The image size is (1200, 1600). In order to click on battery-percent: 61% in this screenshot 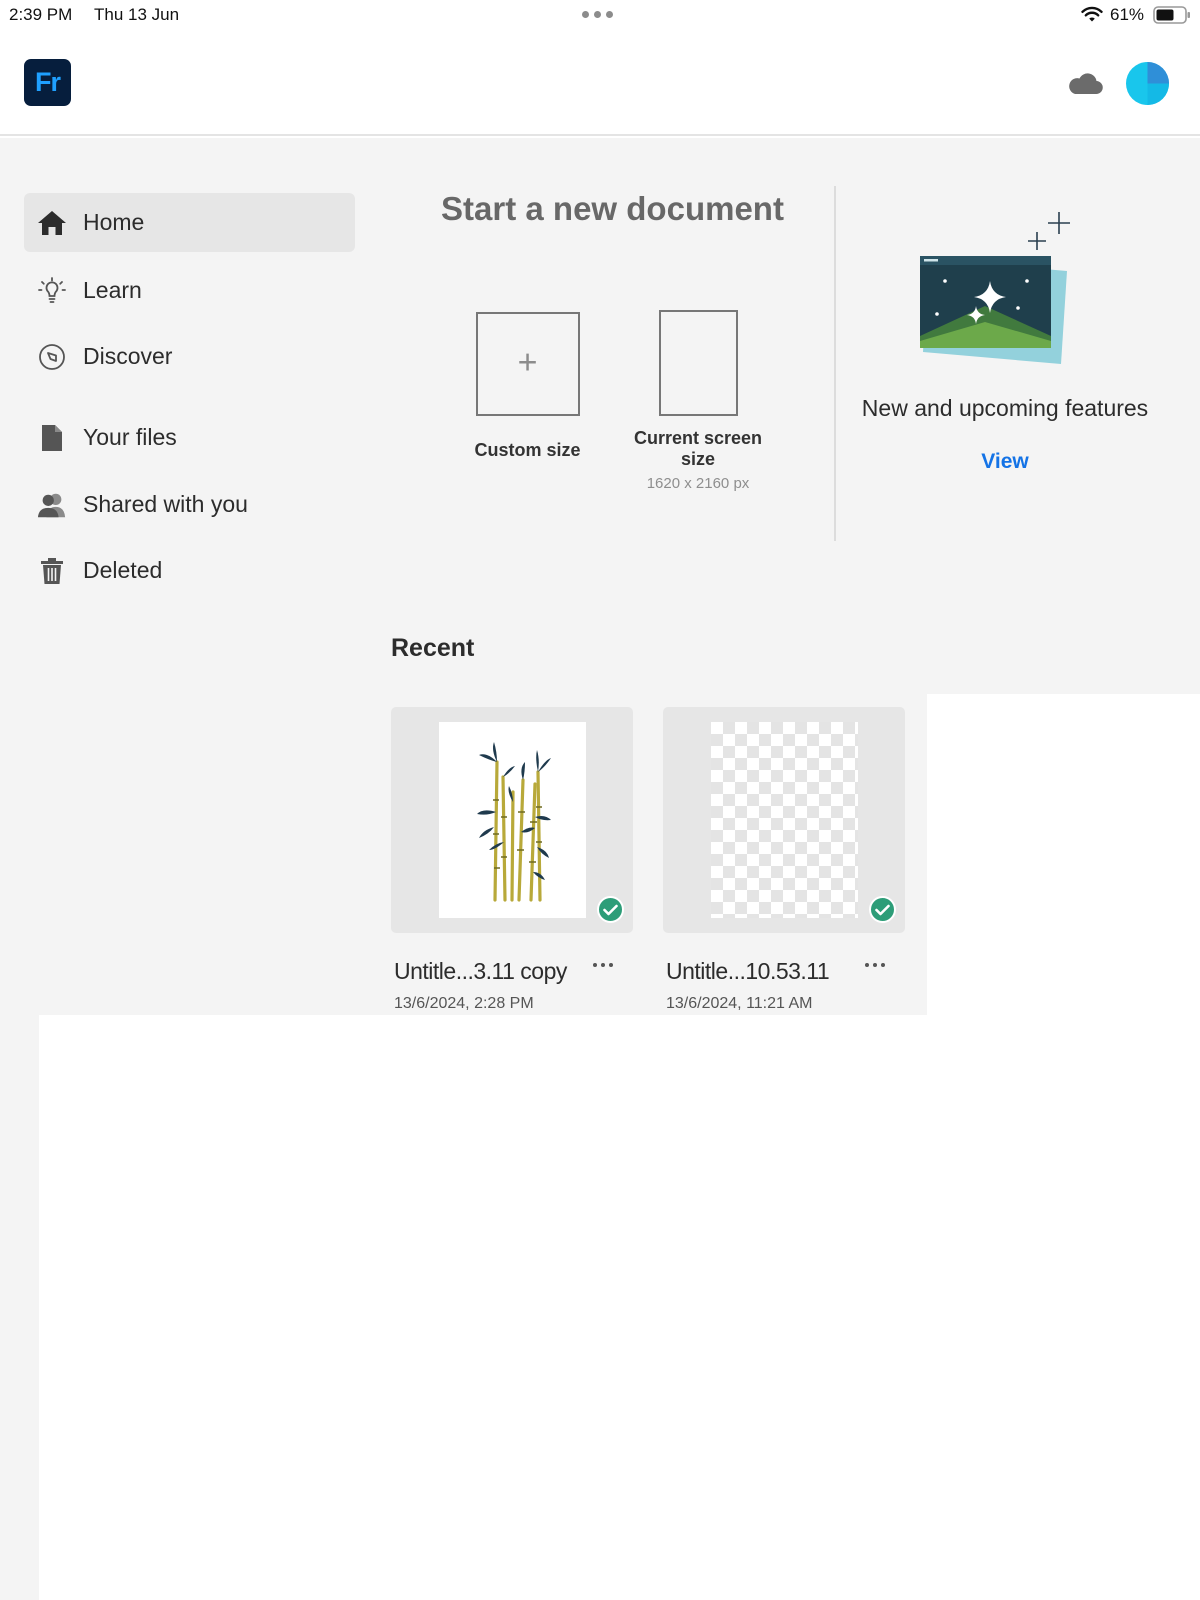, I will do `click(1127, 14)`.